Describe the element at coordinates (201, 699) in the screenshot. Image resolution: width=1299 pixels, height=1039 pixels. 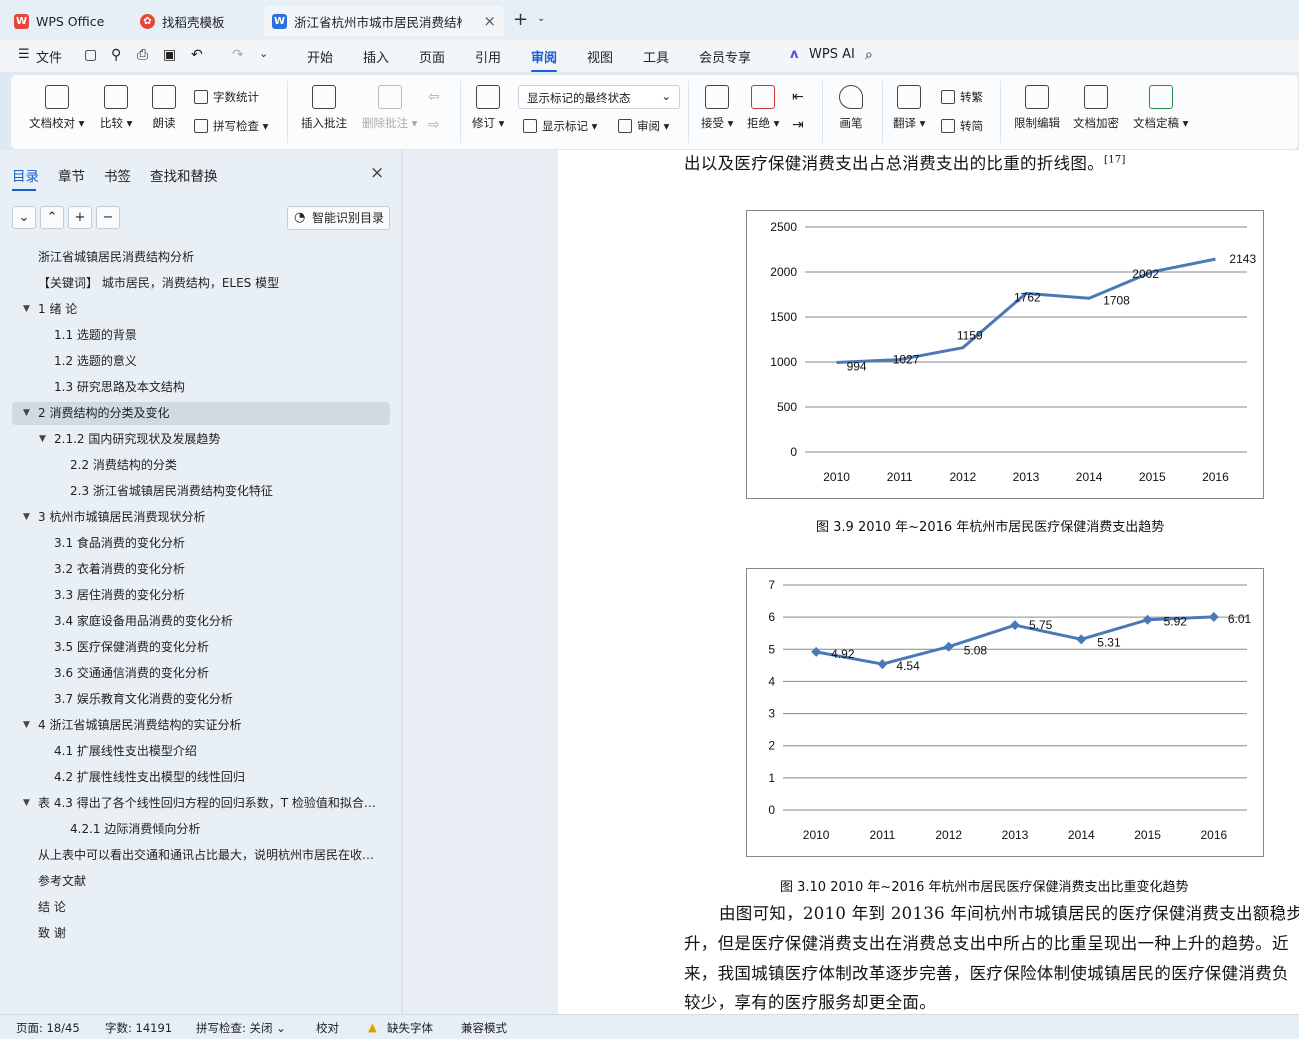
I see `toc-item: 3.7 娱乐教育文化消费的变化分析` at that location.